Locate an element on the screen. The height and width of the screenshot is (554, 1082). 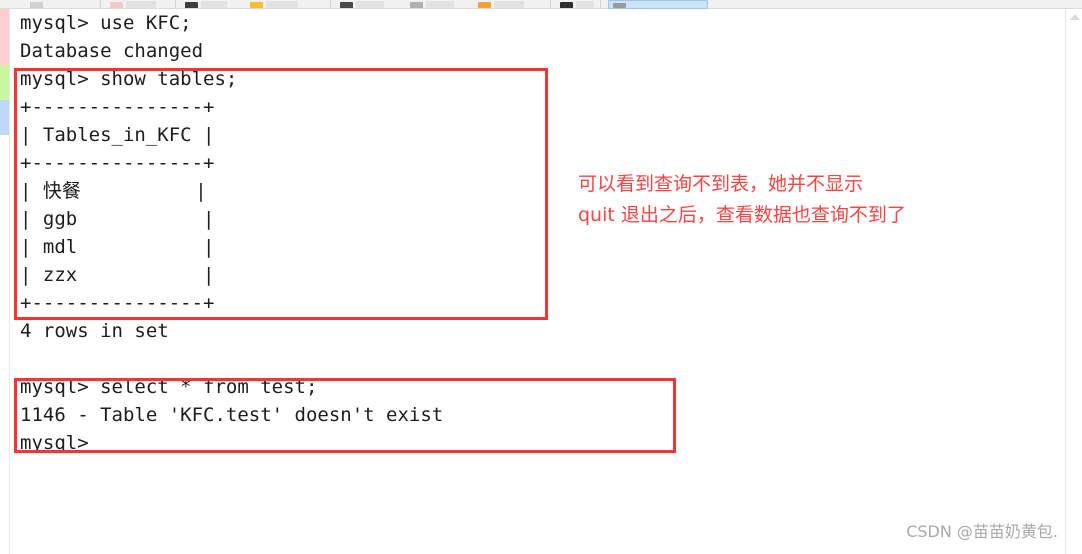
terminal-line-0: mysql> use KFC; is located at coordinates (106, 23).